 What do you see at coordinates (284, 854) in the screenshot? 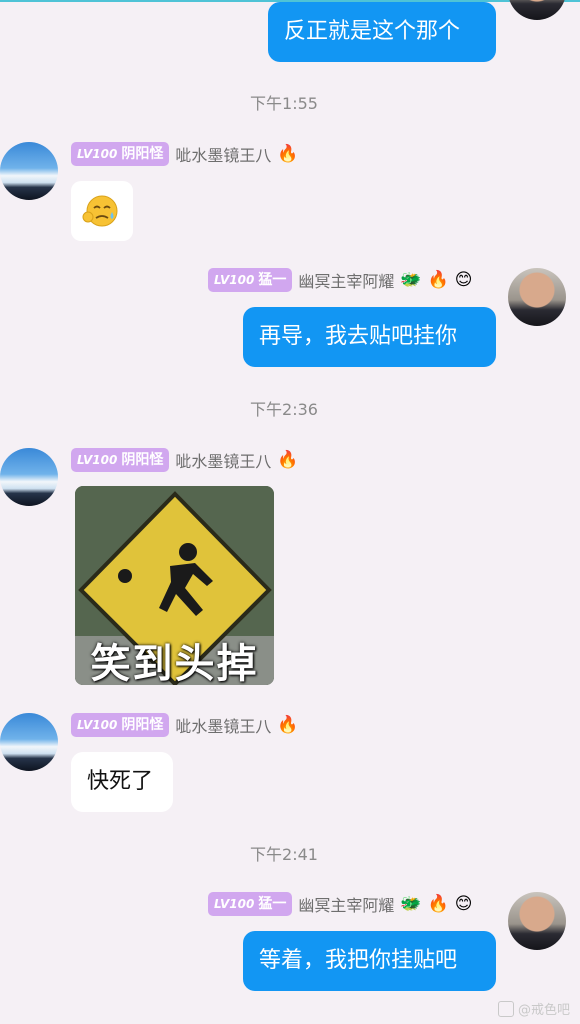
I see `timestamp: 下午2:41` at bounding box center [284, 854].